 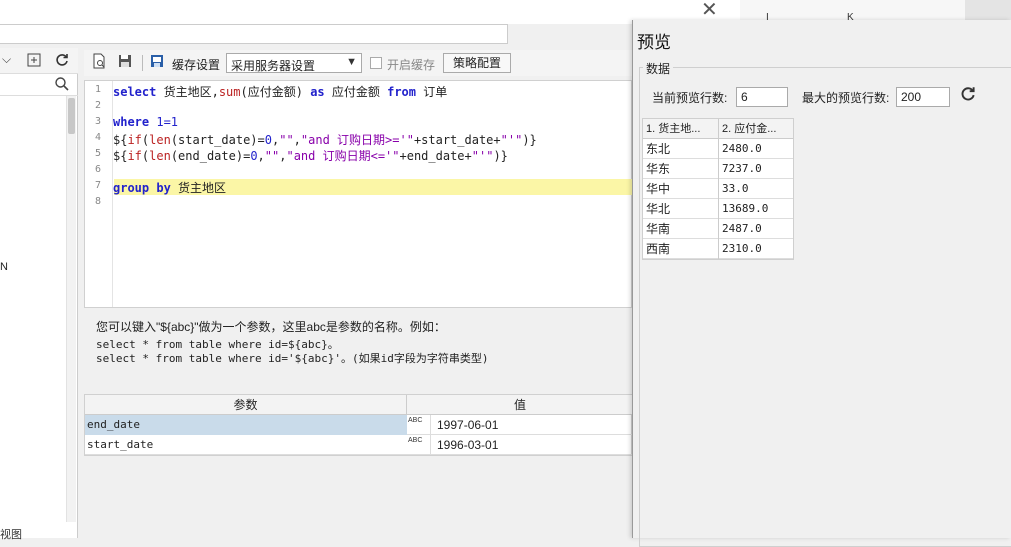 I want to click on enable-cache-label: 开启缓存, so click(x=411, y=65).